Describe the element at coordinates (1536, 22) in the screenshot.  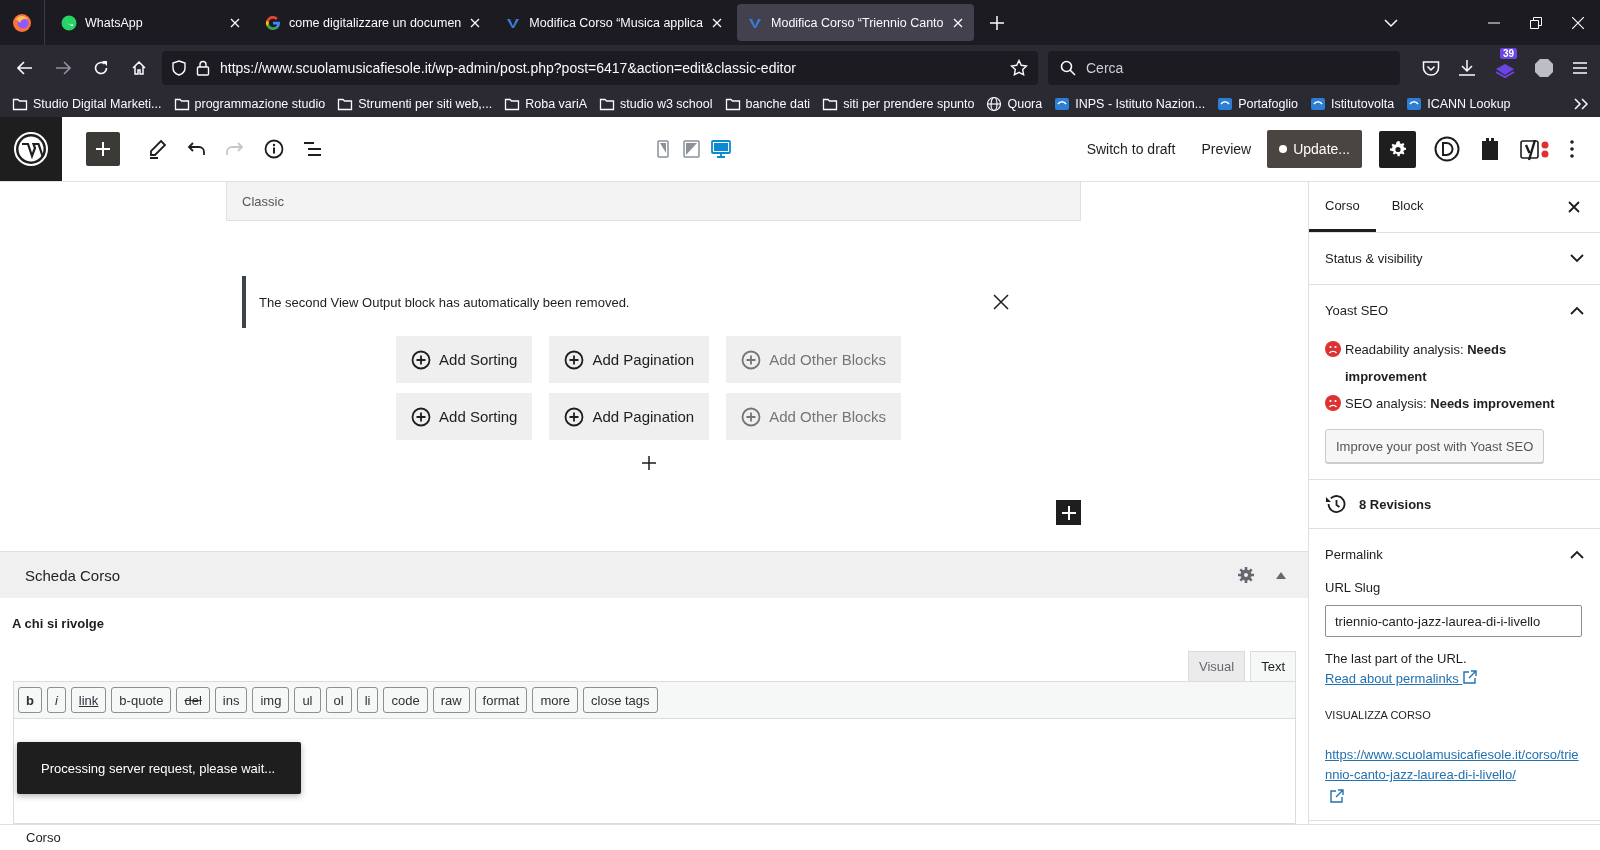
I see `restore-icon` at that location.